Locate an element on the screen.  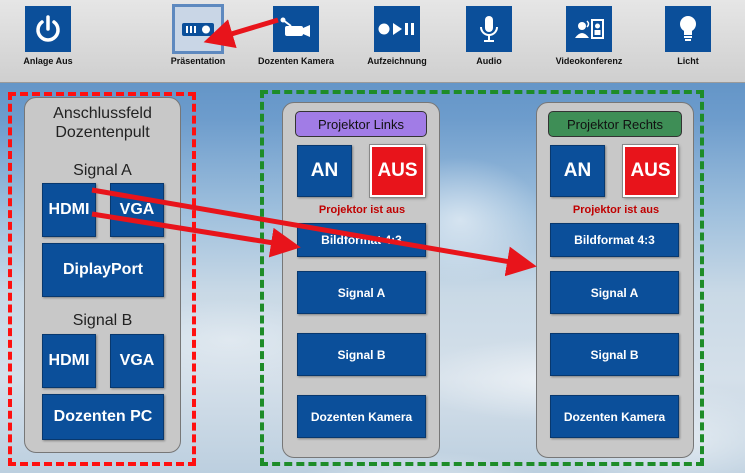
videokonferenz-button is located at coordinates (589, 29).